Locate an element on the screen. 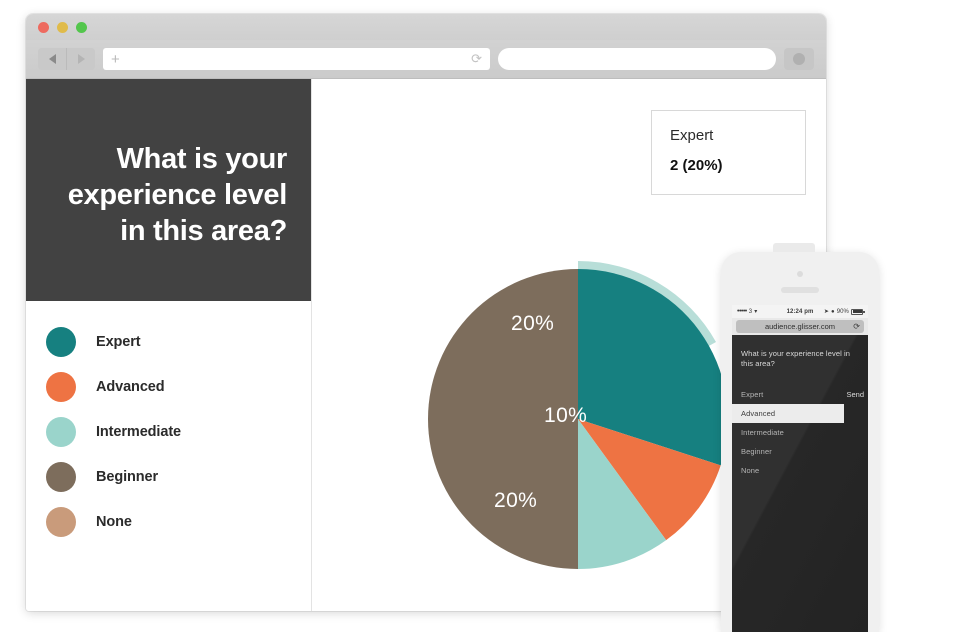  browser-titlebar is located at coordinates (426, 27).